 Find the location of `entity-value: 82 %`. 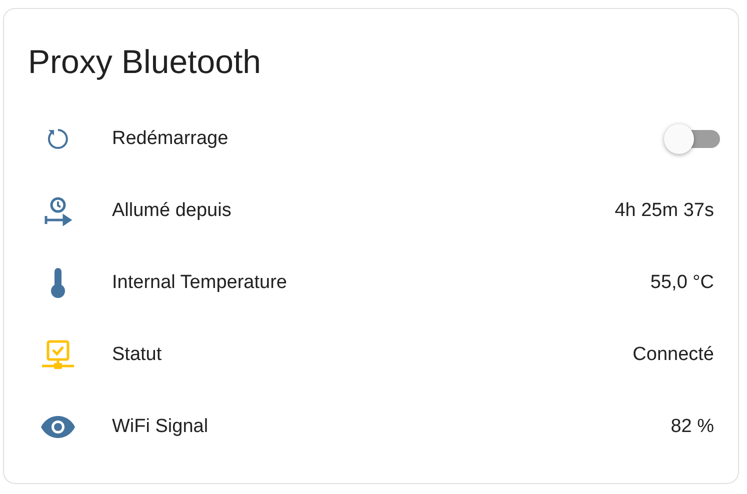

entity-value: 82 % is located at coordinates (692, 427).